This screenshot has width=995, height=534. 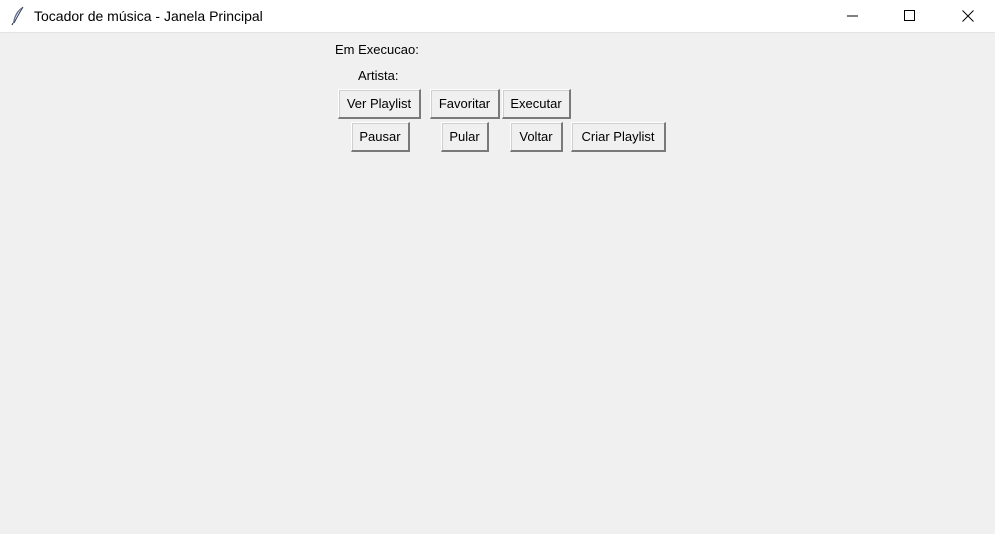 I want to click on maximize-icon, so click(x=910, y=16).